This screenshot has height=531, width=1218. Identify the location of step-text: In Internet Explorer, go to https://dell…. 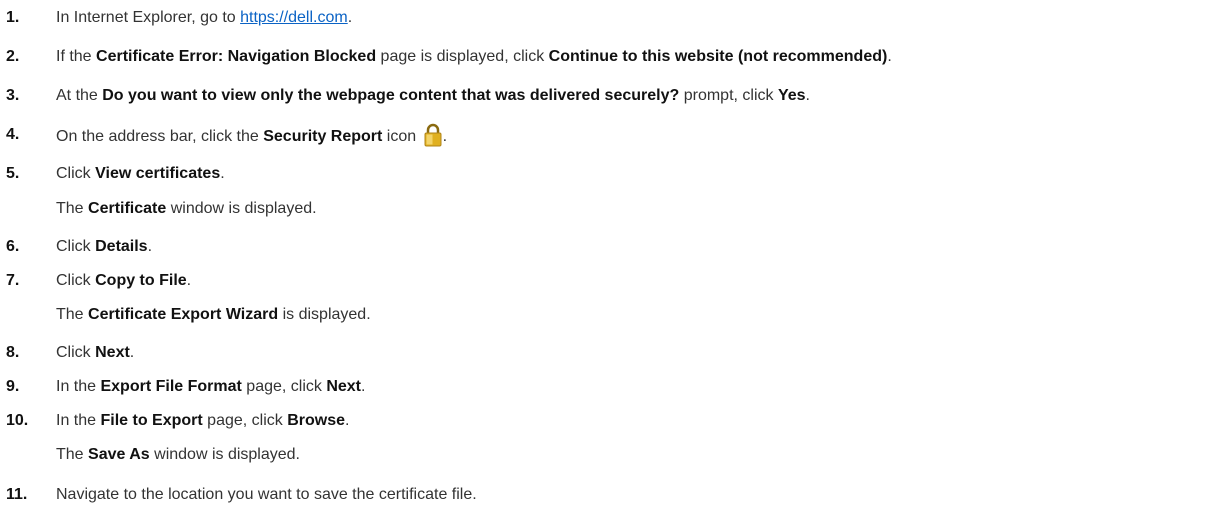
(204, 18).